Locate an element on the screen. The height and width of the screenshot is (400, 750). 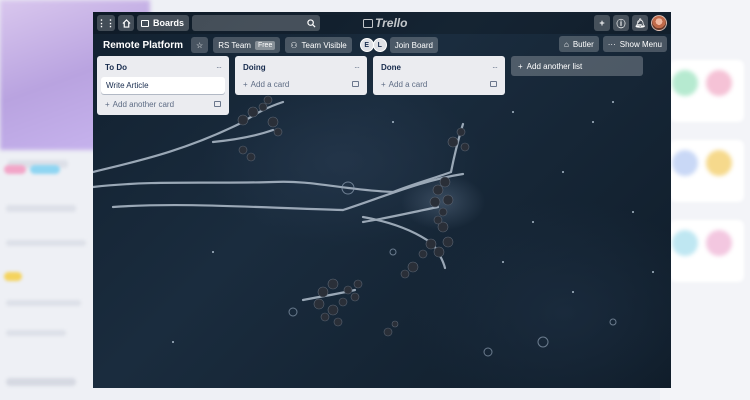
logo-text: Trello is located at coordinates (391, 23).